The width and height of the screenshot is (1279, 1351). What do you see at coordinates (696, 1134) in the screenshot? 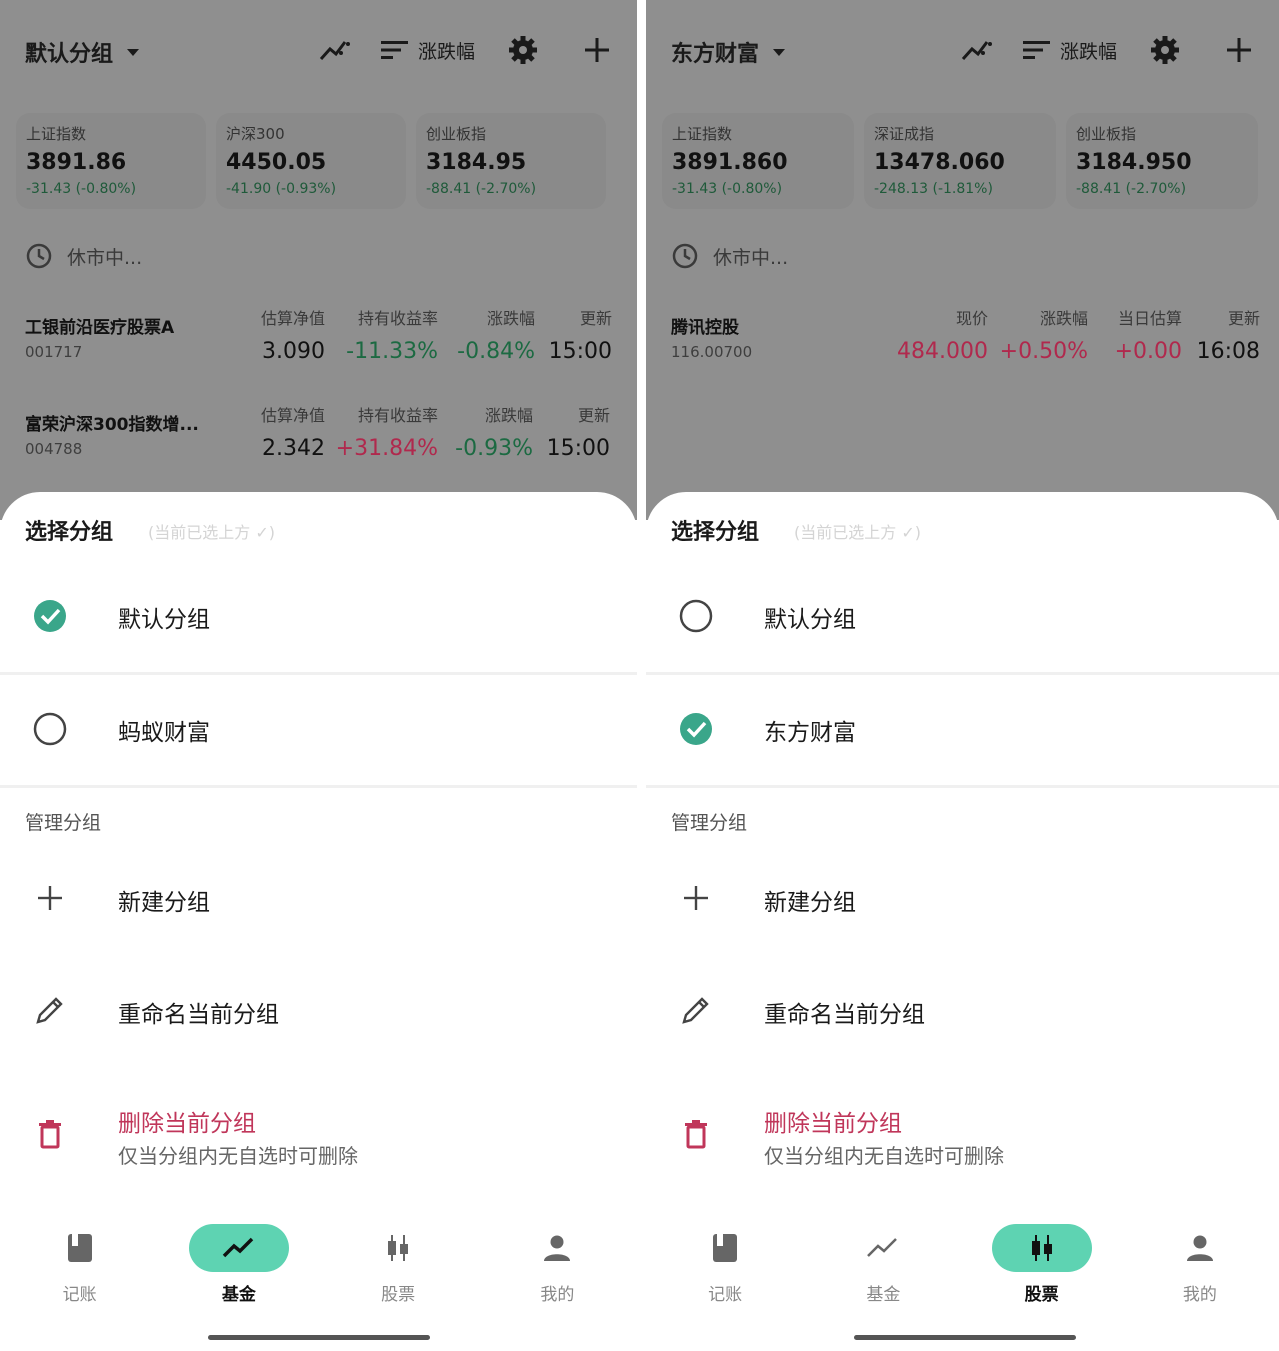
I see `trash-icon` at bounding box center [696, 1134].